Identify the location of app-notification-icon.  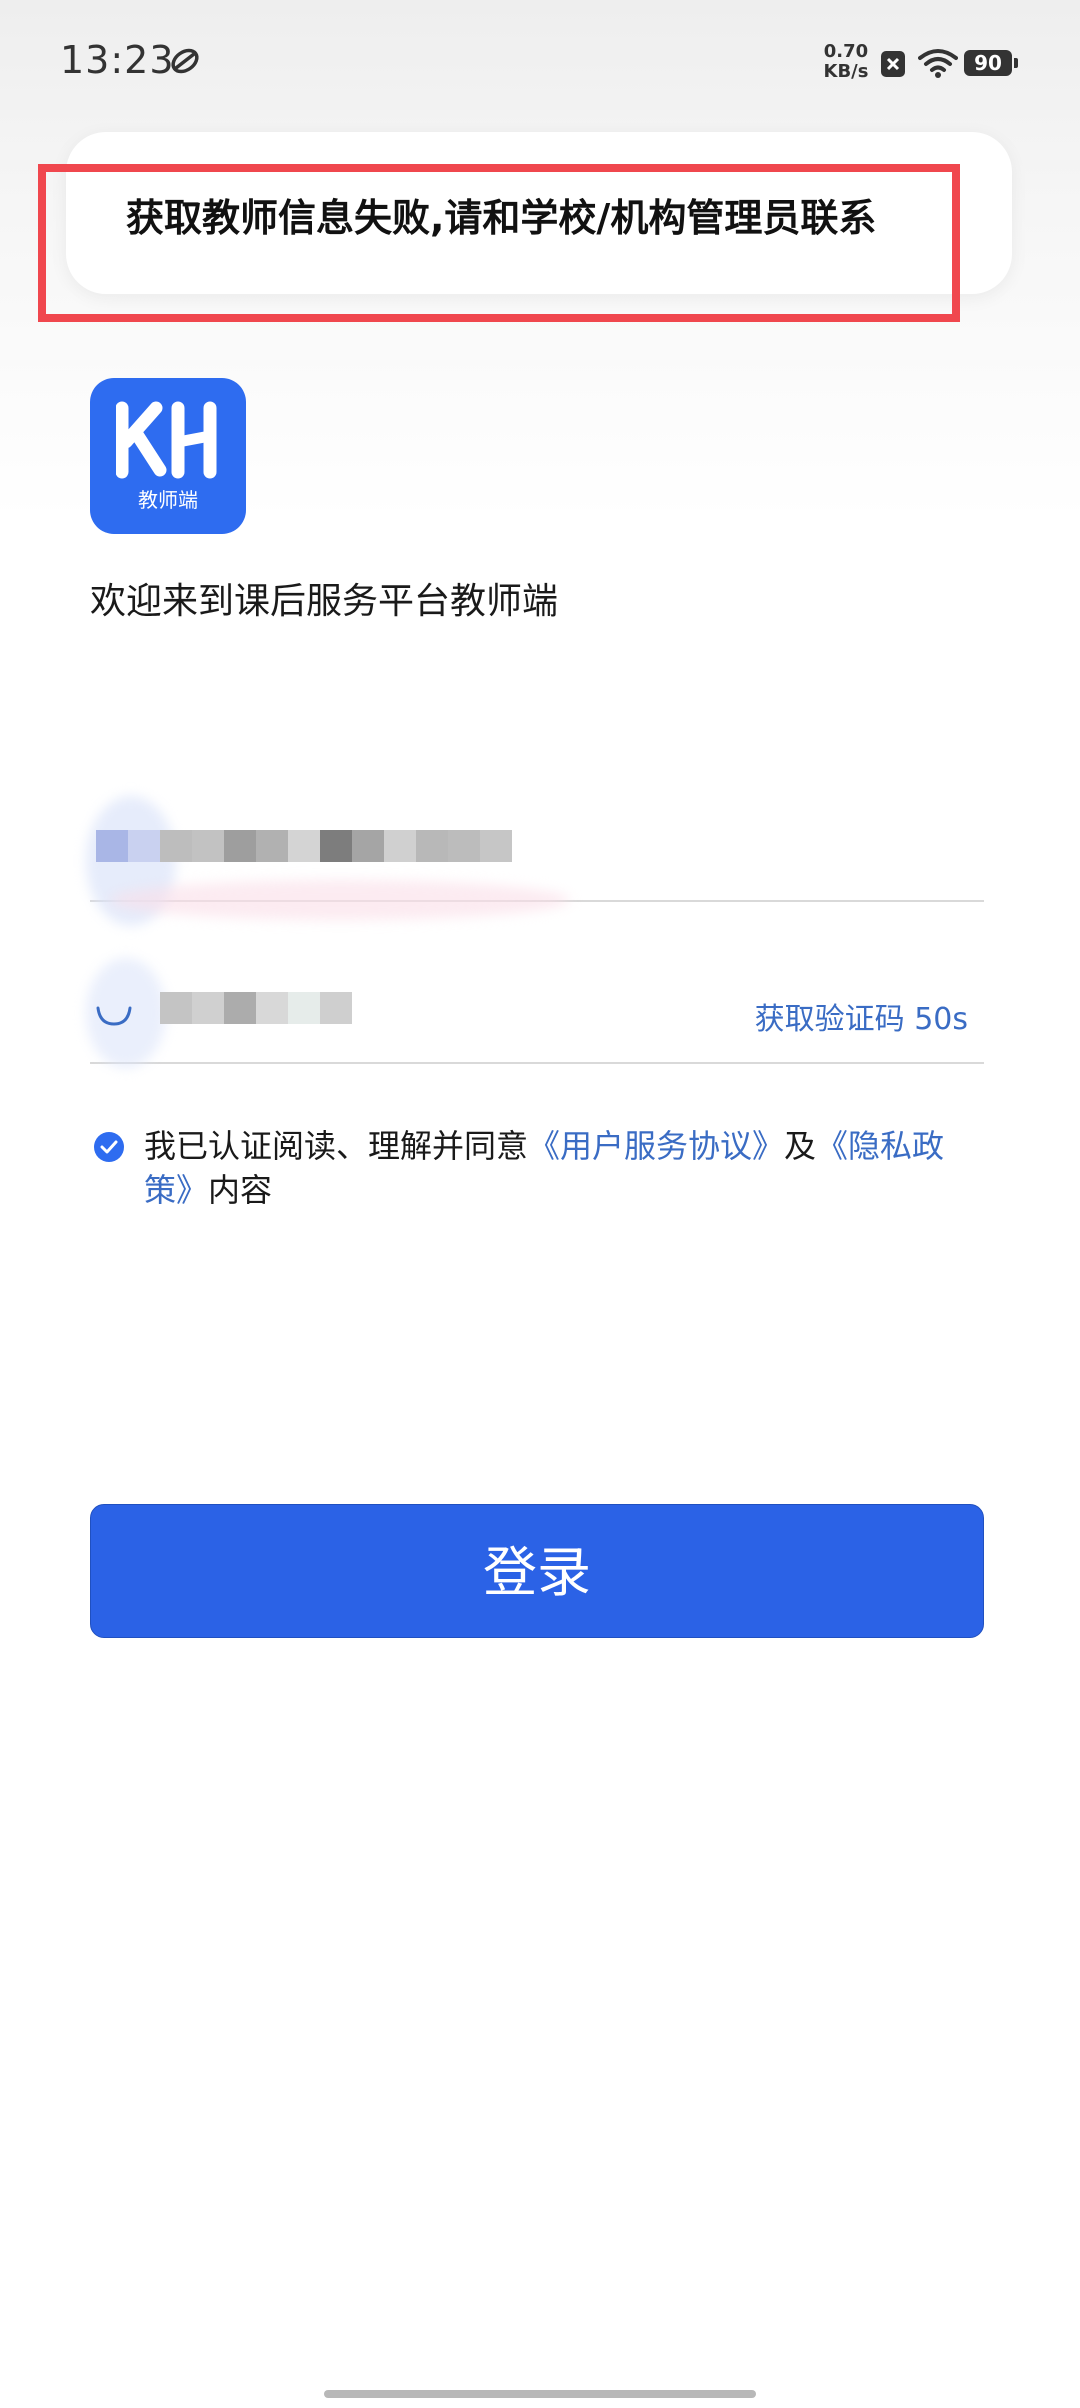
(185, 63).